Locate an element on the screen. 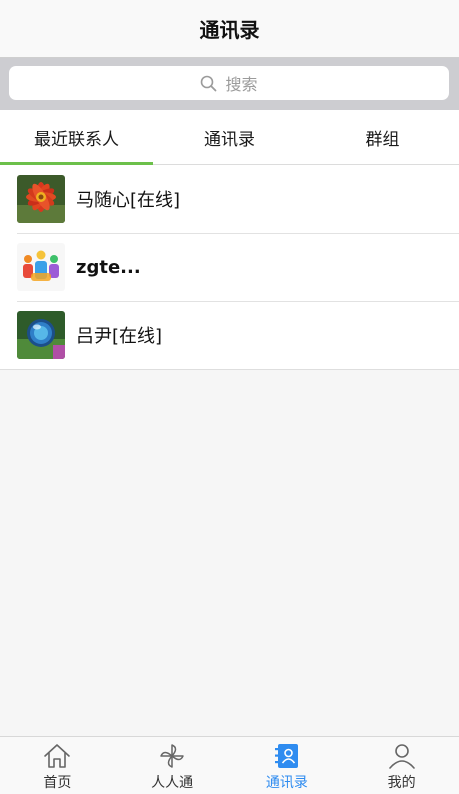 The height and width of the screenshot is (794, 459). tab-label: 我的 is located at coordinates (401, 783).